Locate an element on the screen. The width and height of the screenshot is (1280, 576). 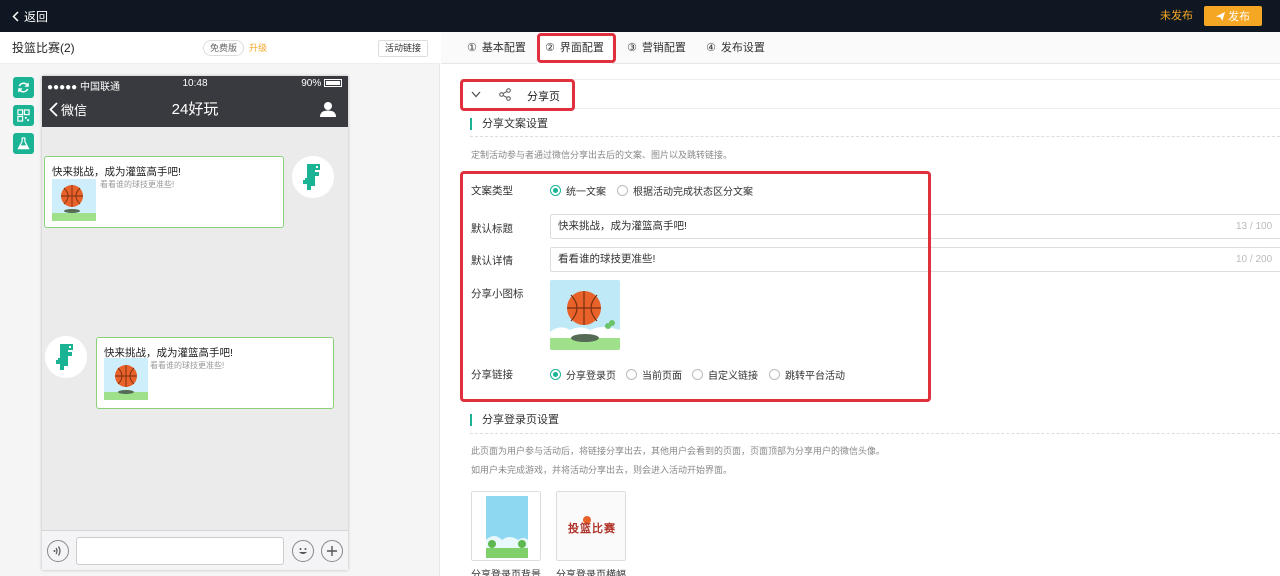
battery-level: 90% is located at coordinates (321, 83).